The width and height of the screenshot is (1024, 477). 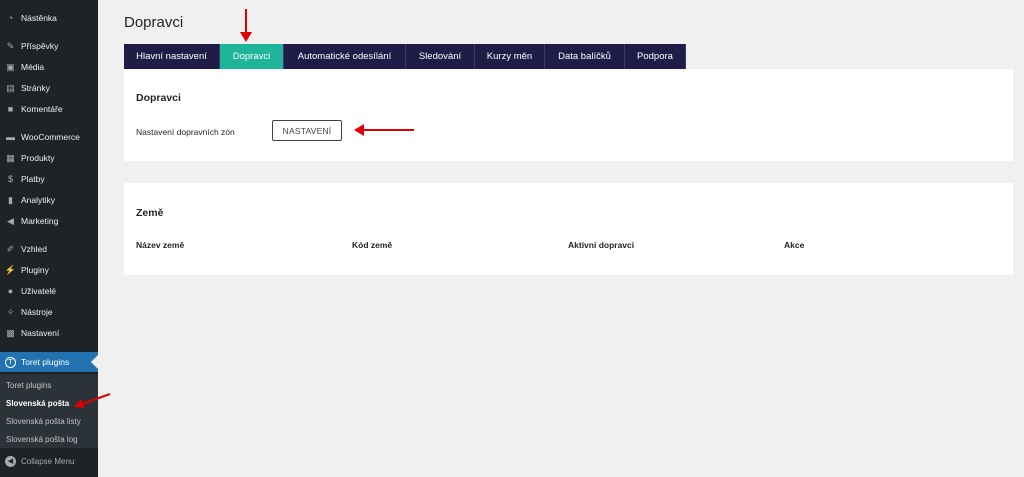 I want to click on chart-bar-icon: ▮, so click(x=10, y=199).